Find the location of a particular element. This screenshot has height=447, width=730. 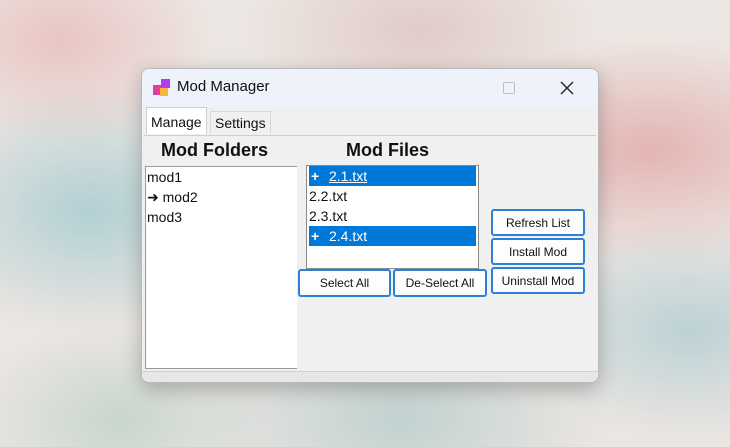

mod-files-list: +2.1.txt 2.2.txt 2.3.txt +2.4.txt is located at coordinates (392, 217).